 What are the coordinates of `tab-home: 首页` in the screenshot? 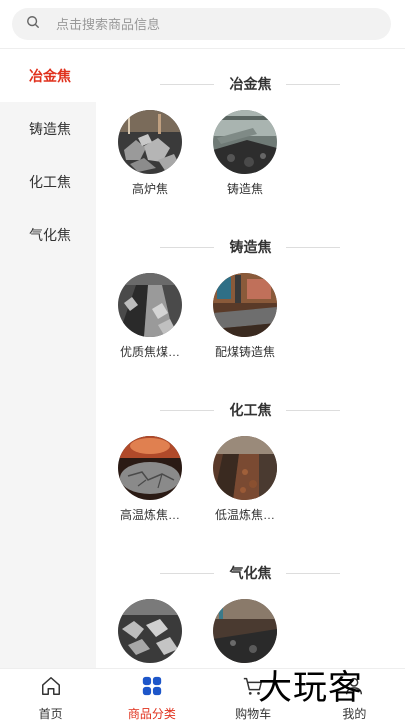 It's located at (50, 694).